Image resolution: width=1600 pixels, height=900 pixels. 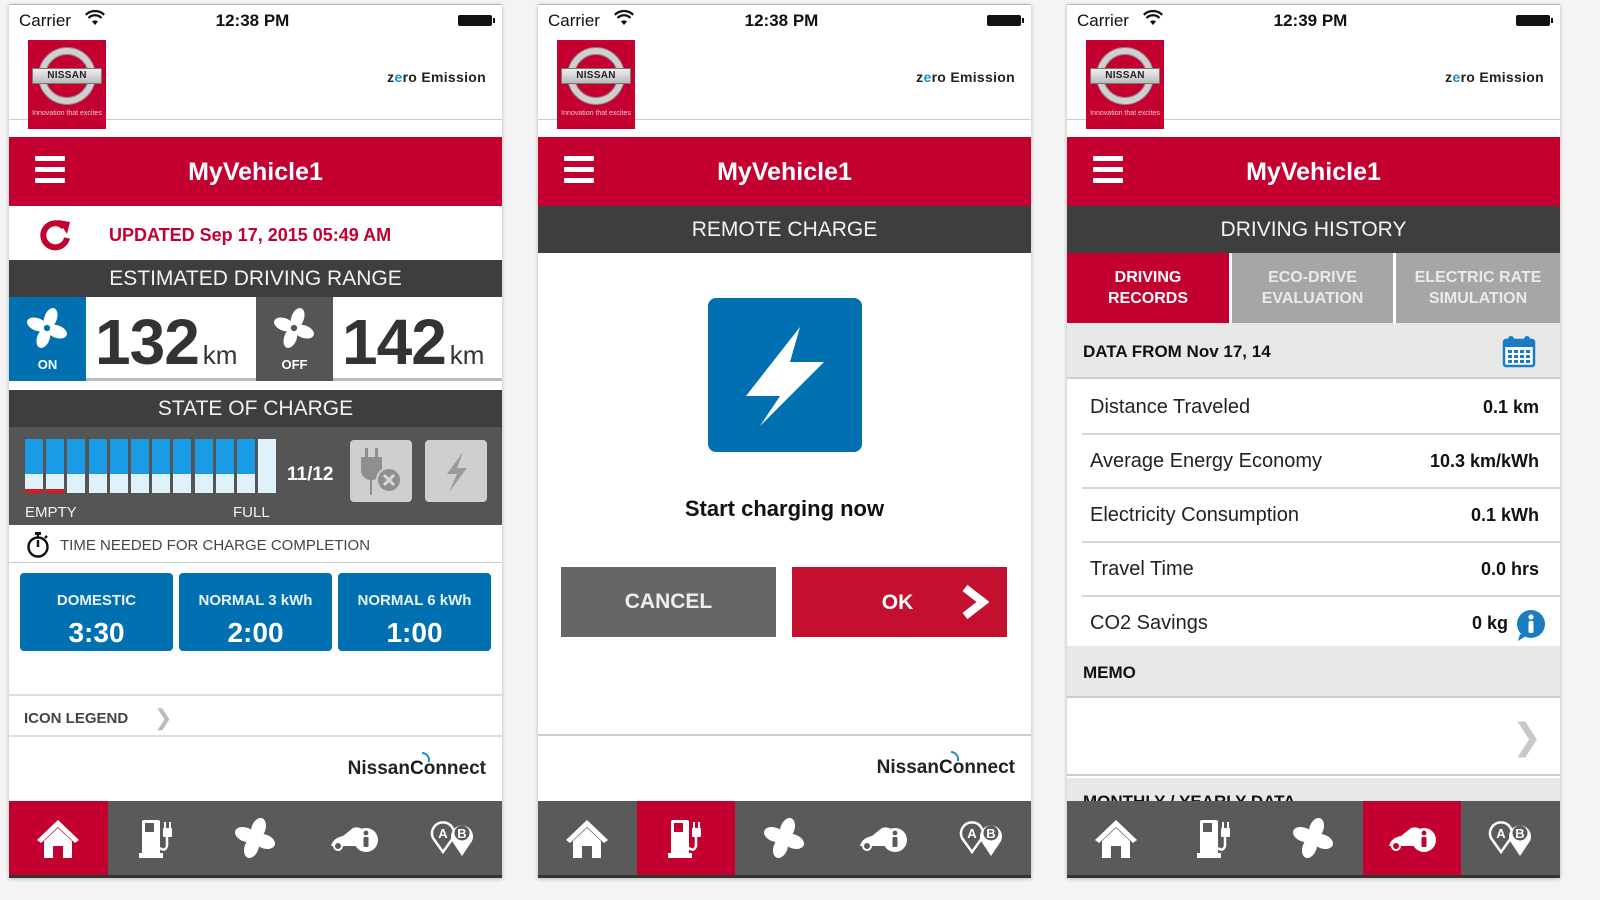 I want to click on full-label: FULL, so click(x=251, y=512).